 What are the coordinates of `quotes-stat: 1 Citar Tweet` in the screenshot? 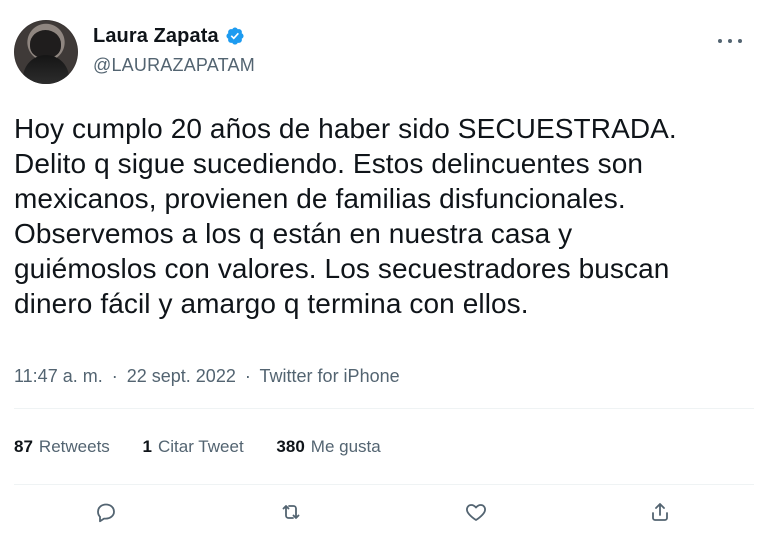 It's located at (193, 447).